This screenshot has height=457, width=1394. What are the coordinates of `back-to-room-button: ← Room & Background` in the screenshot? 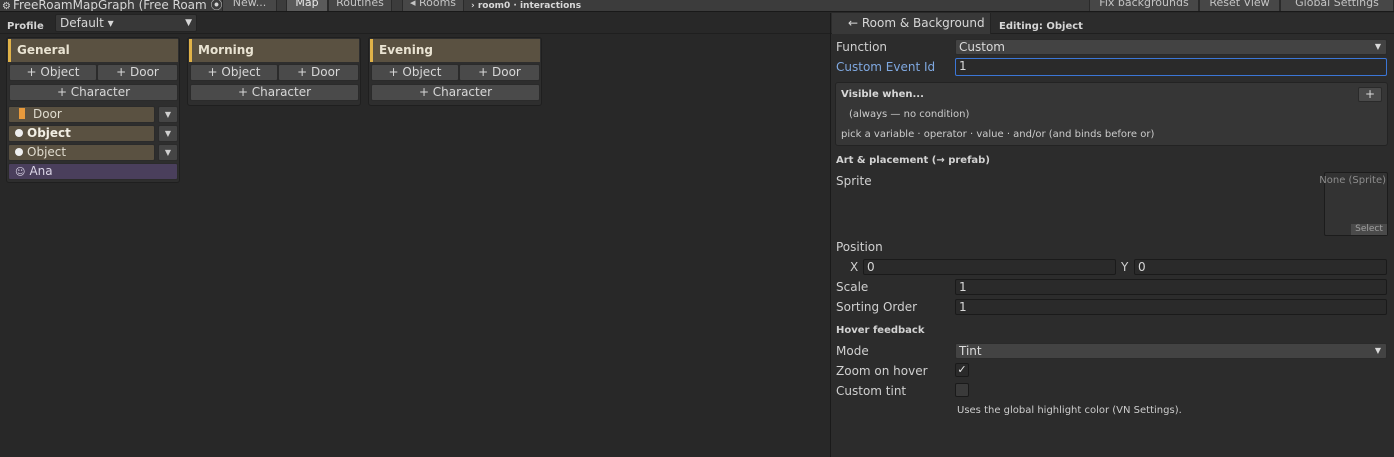 It's located at (911, 23).